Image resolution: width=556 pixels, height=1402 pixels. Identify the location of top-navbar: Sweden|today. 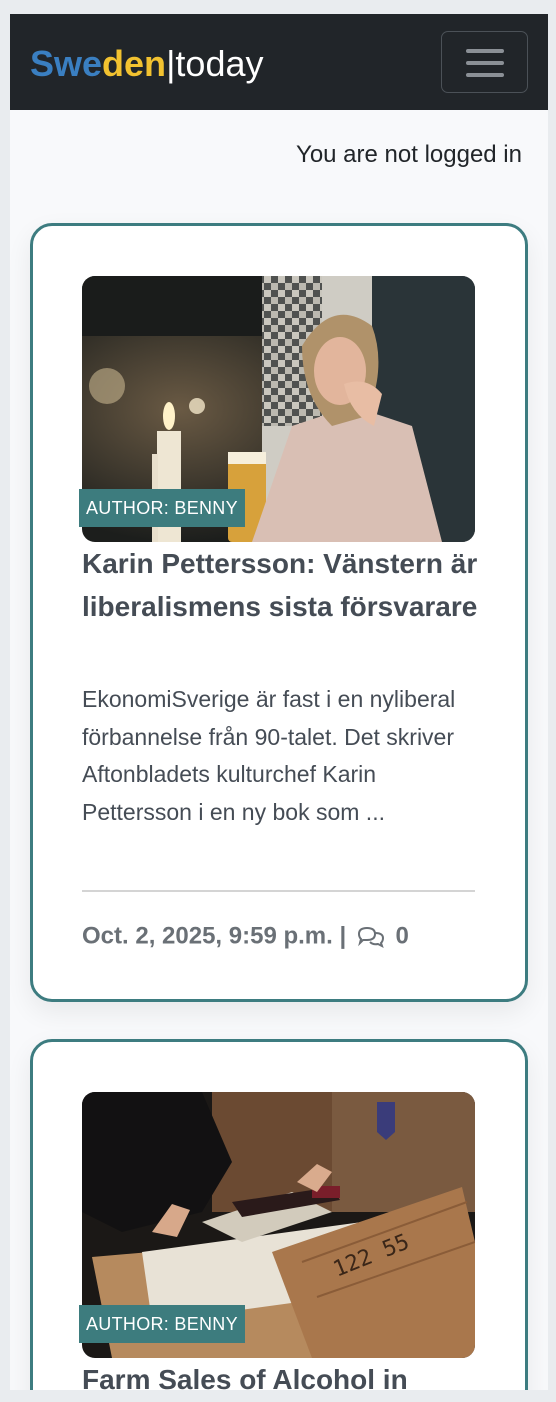
(279, 62).